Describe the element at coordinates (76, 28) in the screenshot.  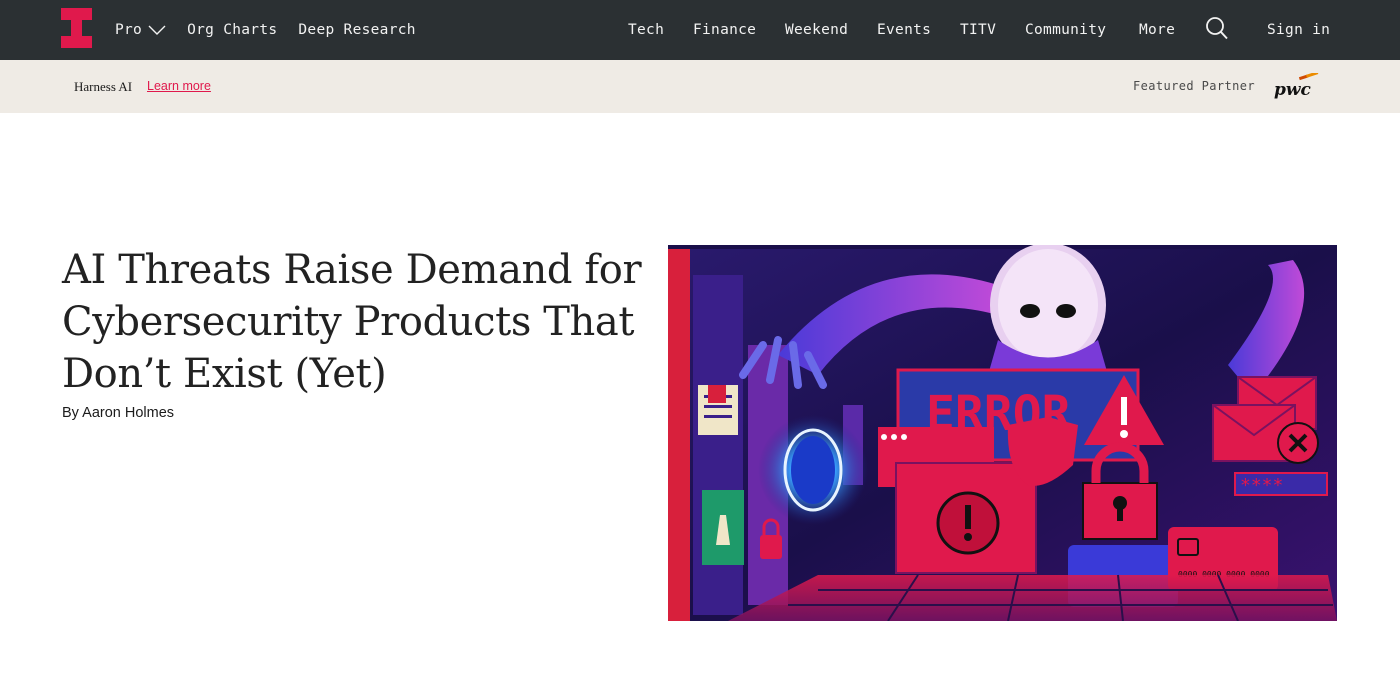
I see `the-information-logo` at that location.